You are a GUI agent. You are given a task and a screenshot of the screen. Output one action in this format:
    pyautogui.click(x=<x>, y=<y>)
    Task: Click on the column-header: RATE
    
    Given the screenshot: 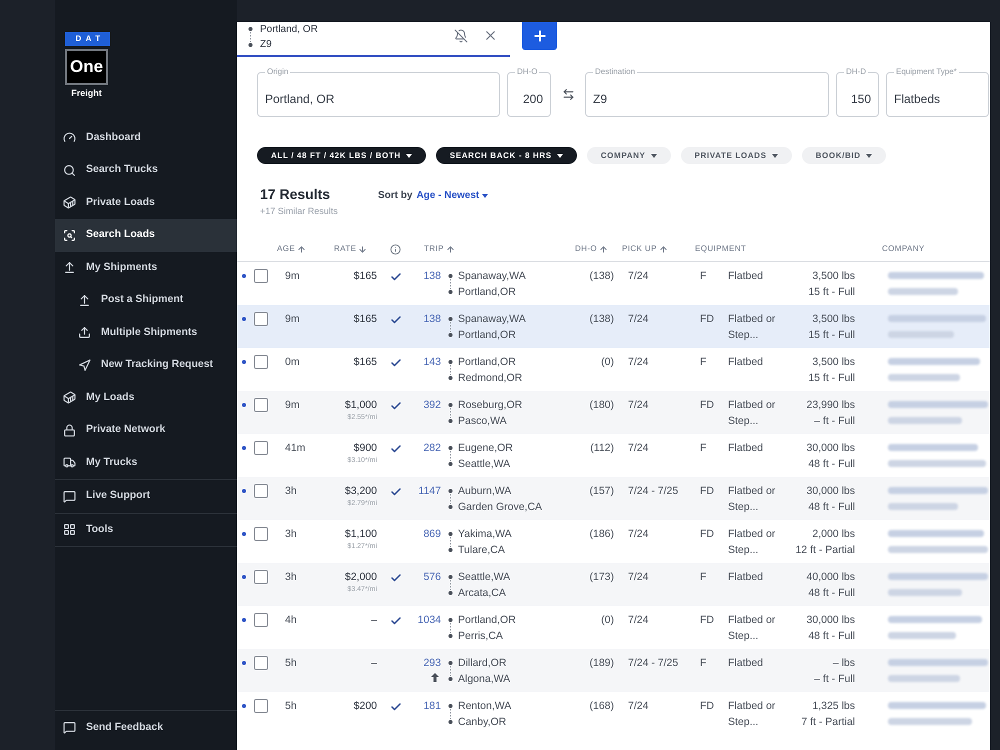 What is the action you would take?
    pyautogui.click(x=351, y=249)
    